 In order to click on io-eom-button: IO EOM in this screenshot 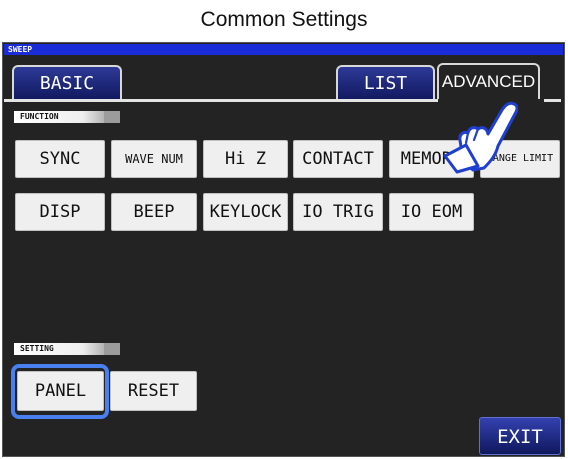, I will do `click(431, 212)`.